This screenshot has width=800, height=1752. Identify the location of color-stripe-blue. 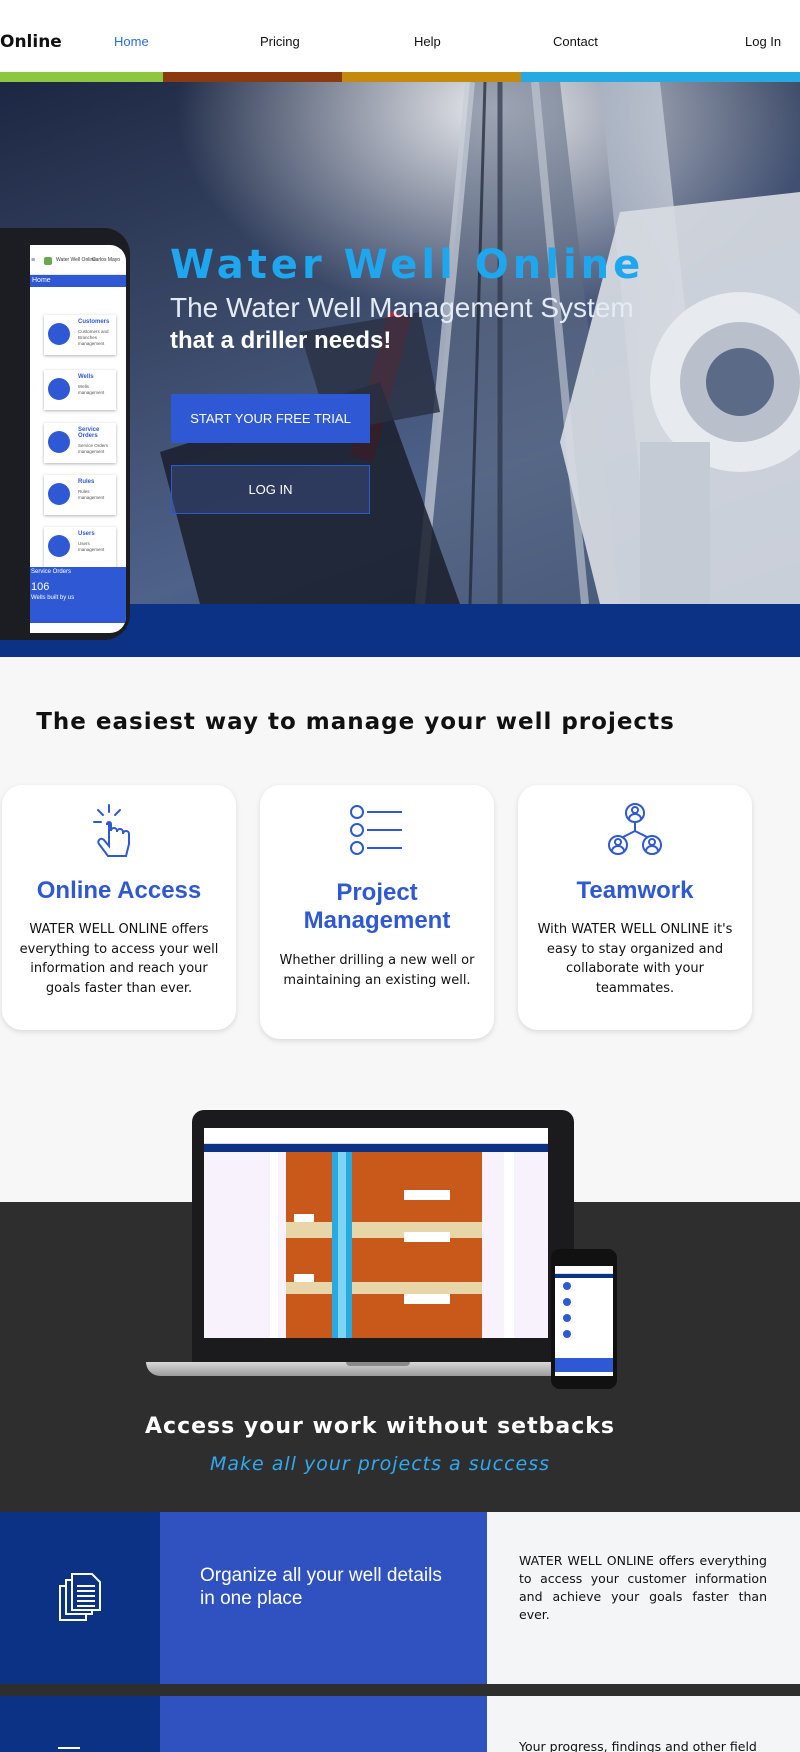
(660, 77).